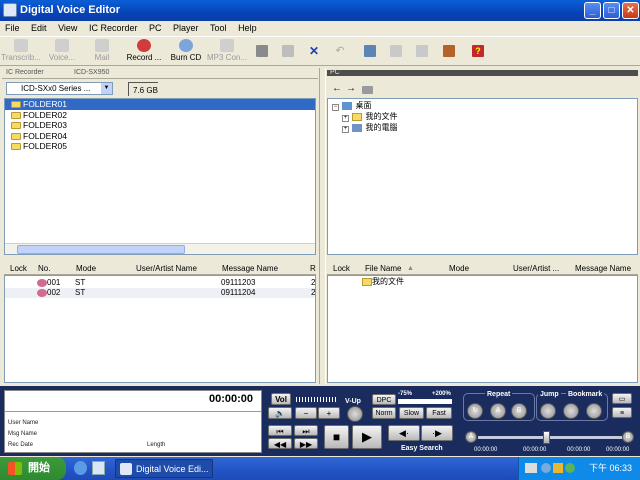 The height and width of the screenshot is (480, 640). Describe the element at coordinates (411, 413) in the screenshot. I see `slow-button: Slow` at that location.